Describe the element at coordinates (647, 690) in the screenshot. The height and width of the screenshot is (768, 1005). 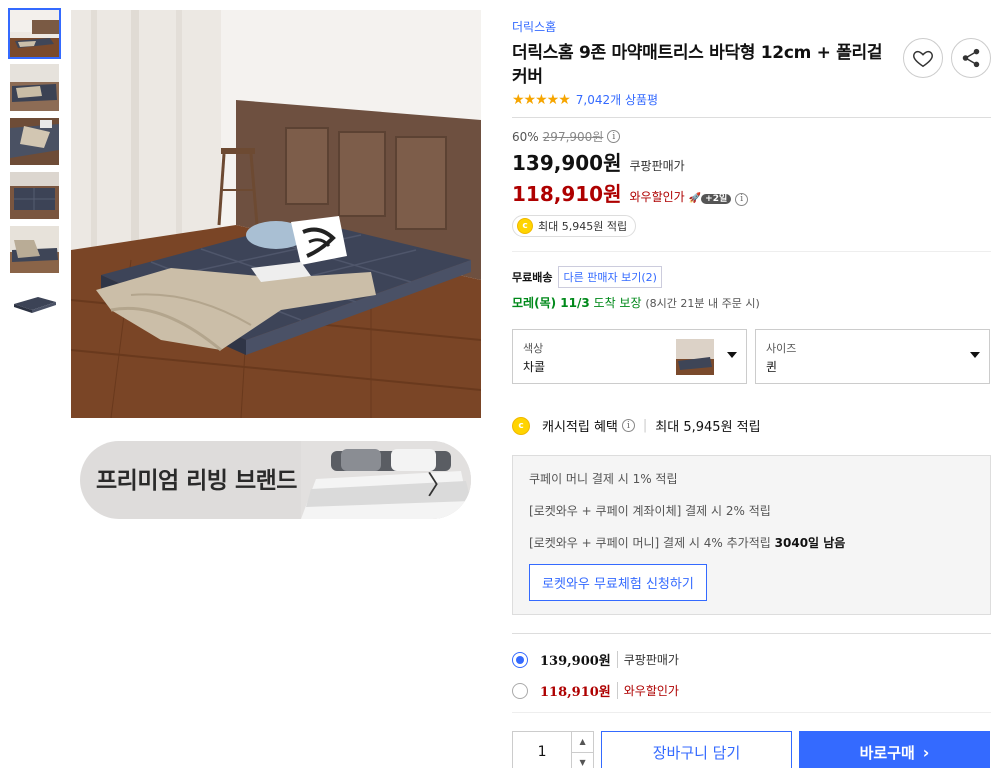
I see `price-option-label: 와우할인가` at that location.